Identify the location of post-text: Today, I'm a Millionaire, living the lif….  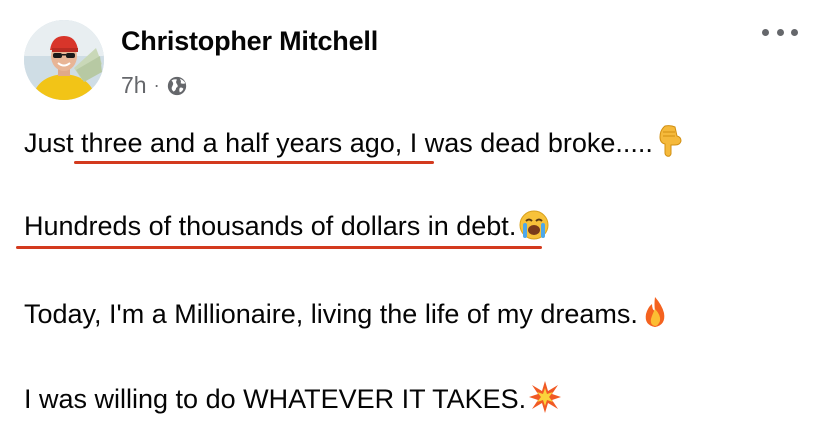
(331, 314).